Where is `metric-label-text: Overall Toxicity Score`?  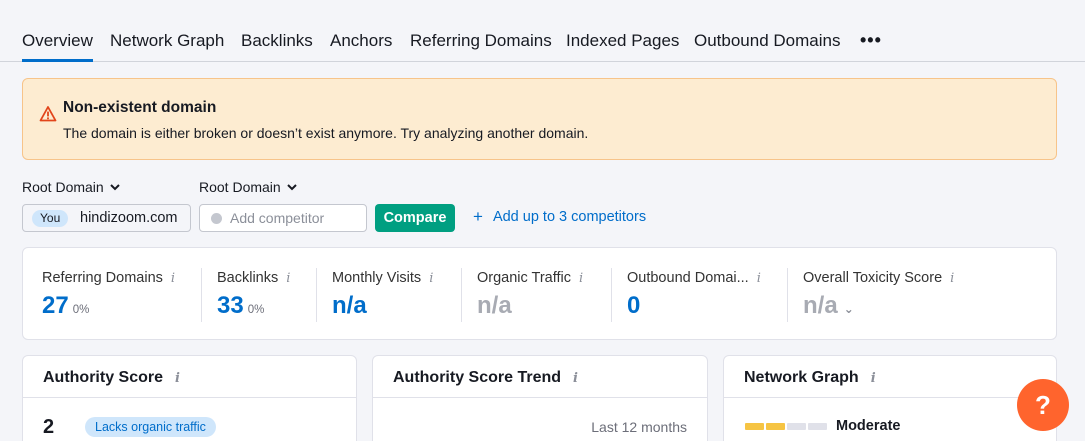 metric-label-text: Overall Toxicity Score is located at coordinates (873, 278).